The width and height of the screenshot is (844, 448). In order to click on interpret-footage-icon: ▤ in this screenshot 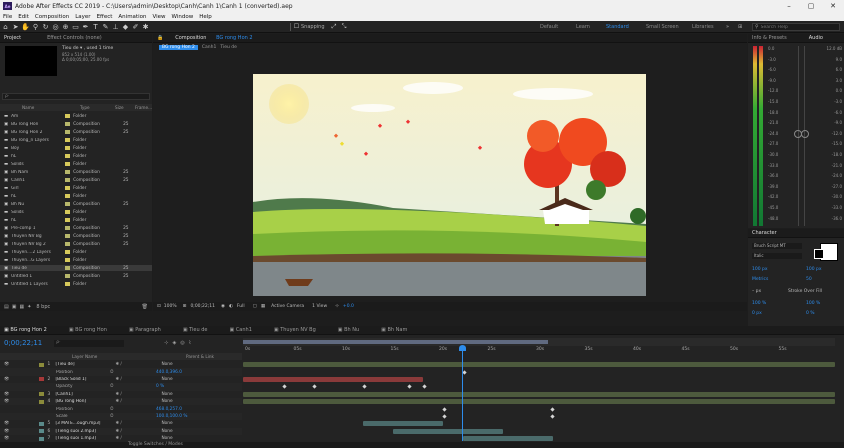, I will do `click(6, 307)`.